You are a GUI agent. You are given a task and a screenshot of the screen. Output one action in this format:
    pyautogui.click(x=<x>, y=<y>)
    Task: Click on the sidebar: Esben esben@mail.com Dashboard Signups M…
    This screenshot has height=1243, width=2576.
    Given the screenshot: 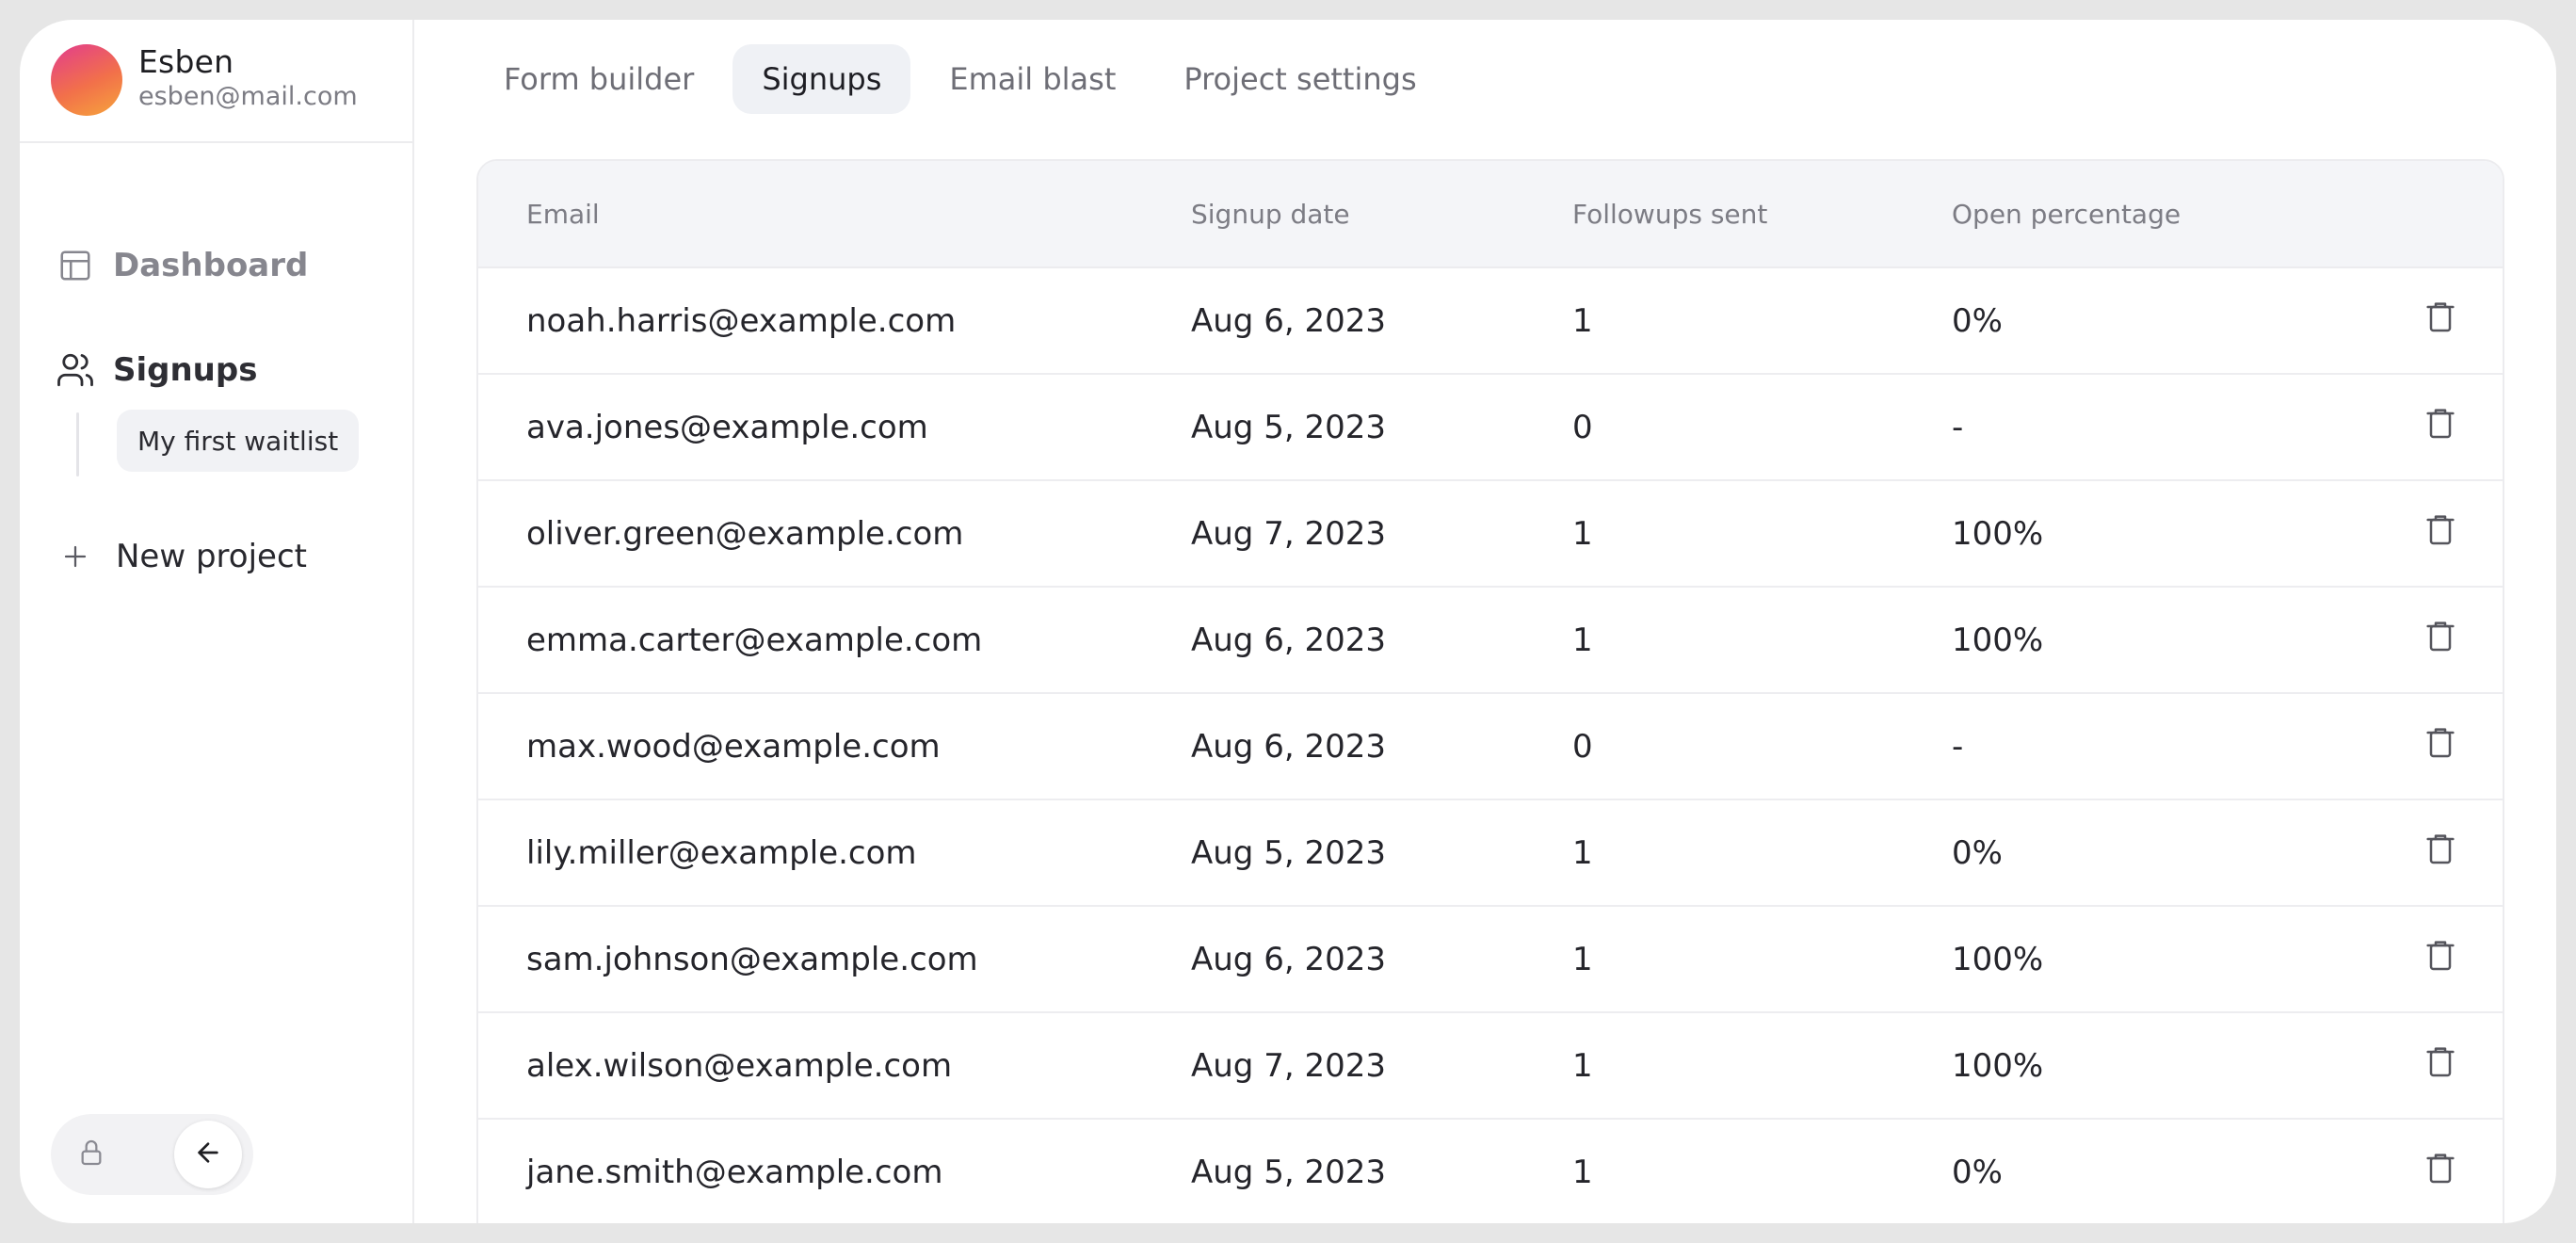 What is the action you would take?
    pyautogui.click(x=217, y=622)
    